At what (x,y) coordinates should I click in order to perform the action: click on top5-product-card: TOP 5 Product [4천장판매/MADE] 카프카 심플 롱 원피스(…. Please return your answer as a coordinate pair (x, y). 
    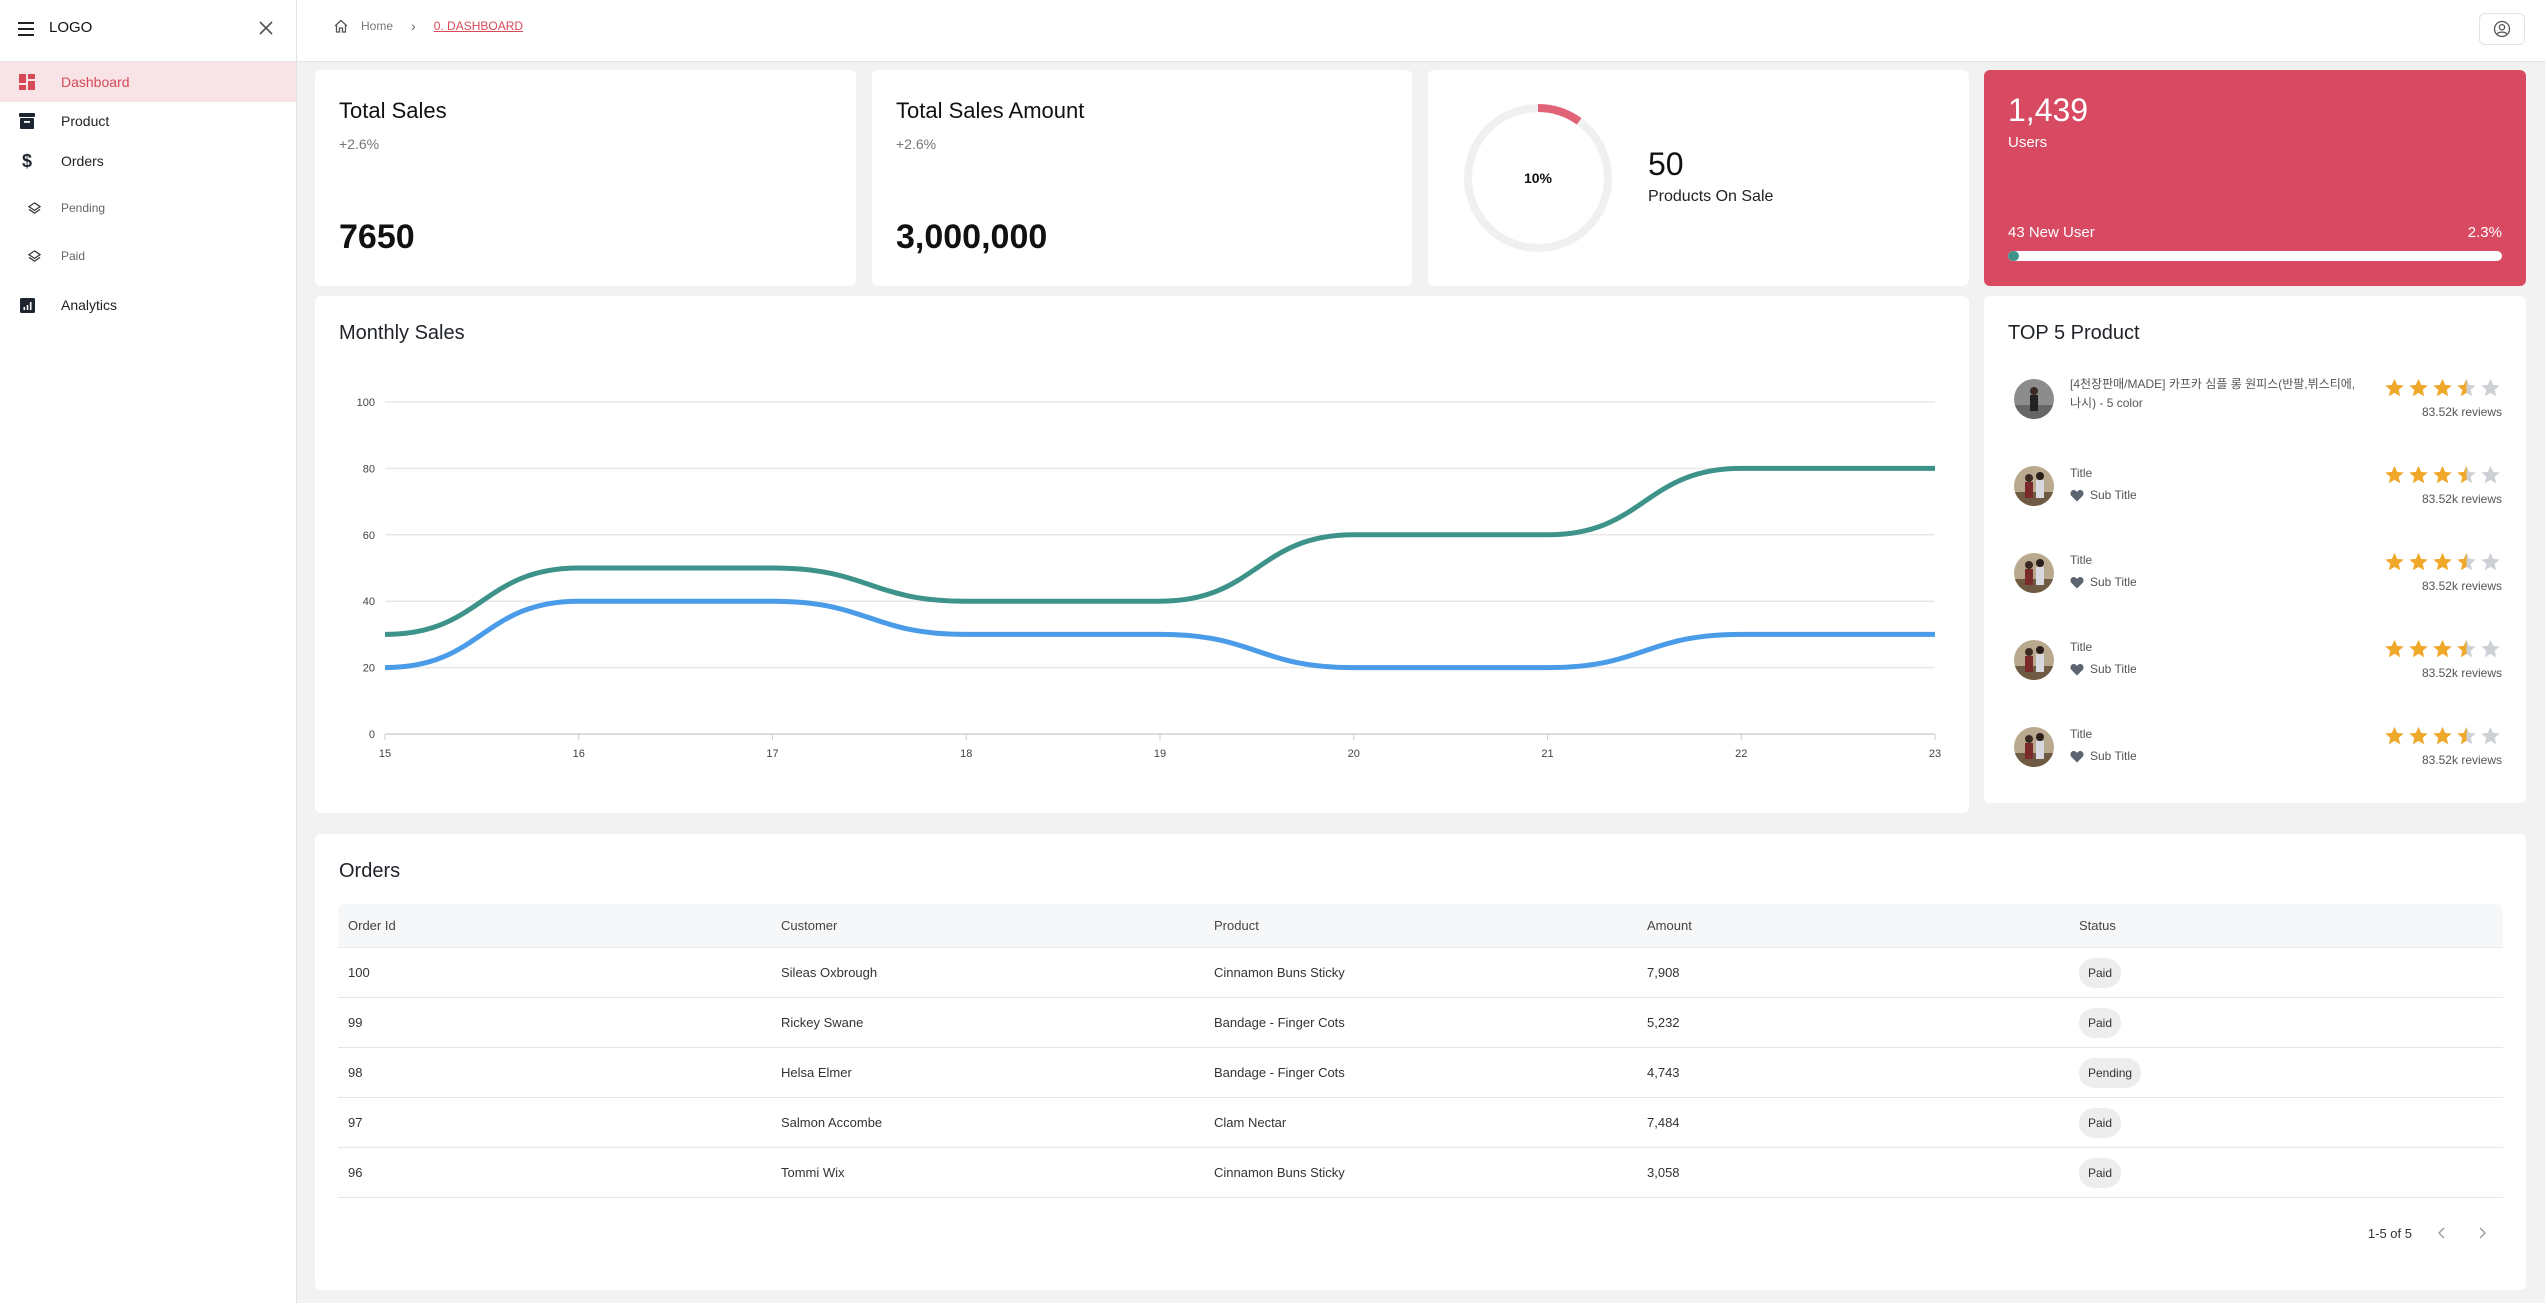
    Looking at the image, I should click on (2255, 549).